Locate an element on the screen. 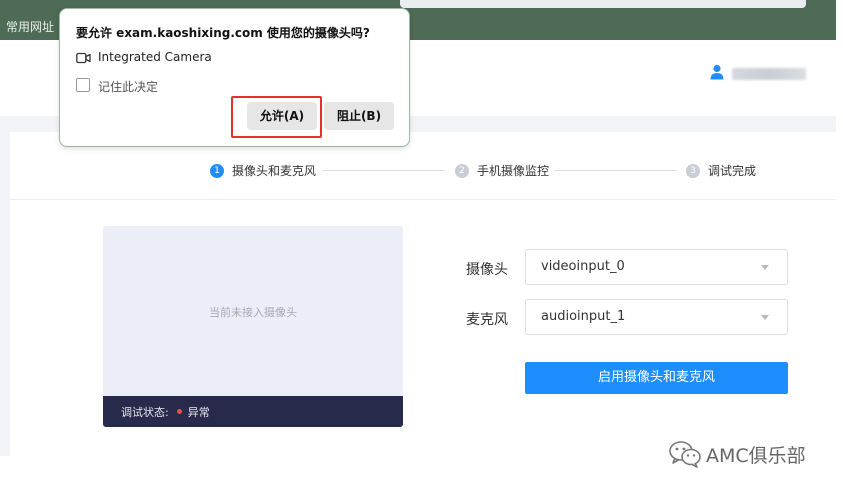 Image resolution: width=843 pixels, height=490 pixels. block-button: 阻止(B) is located at coordinates (359, 116).